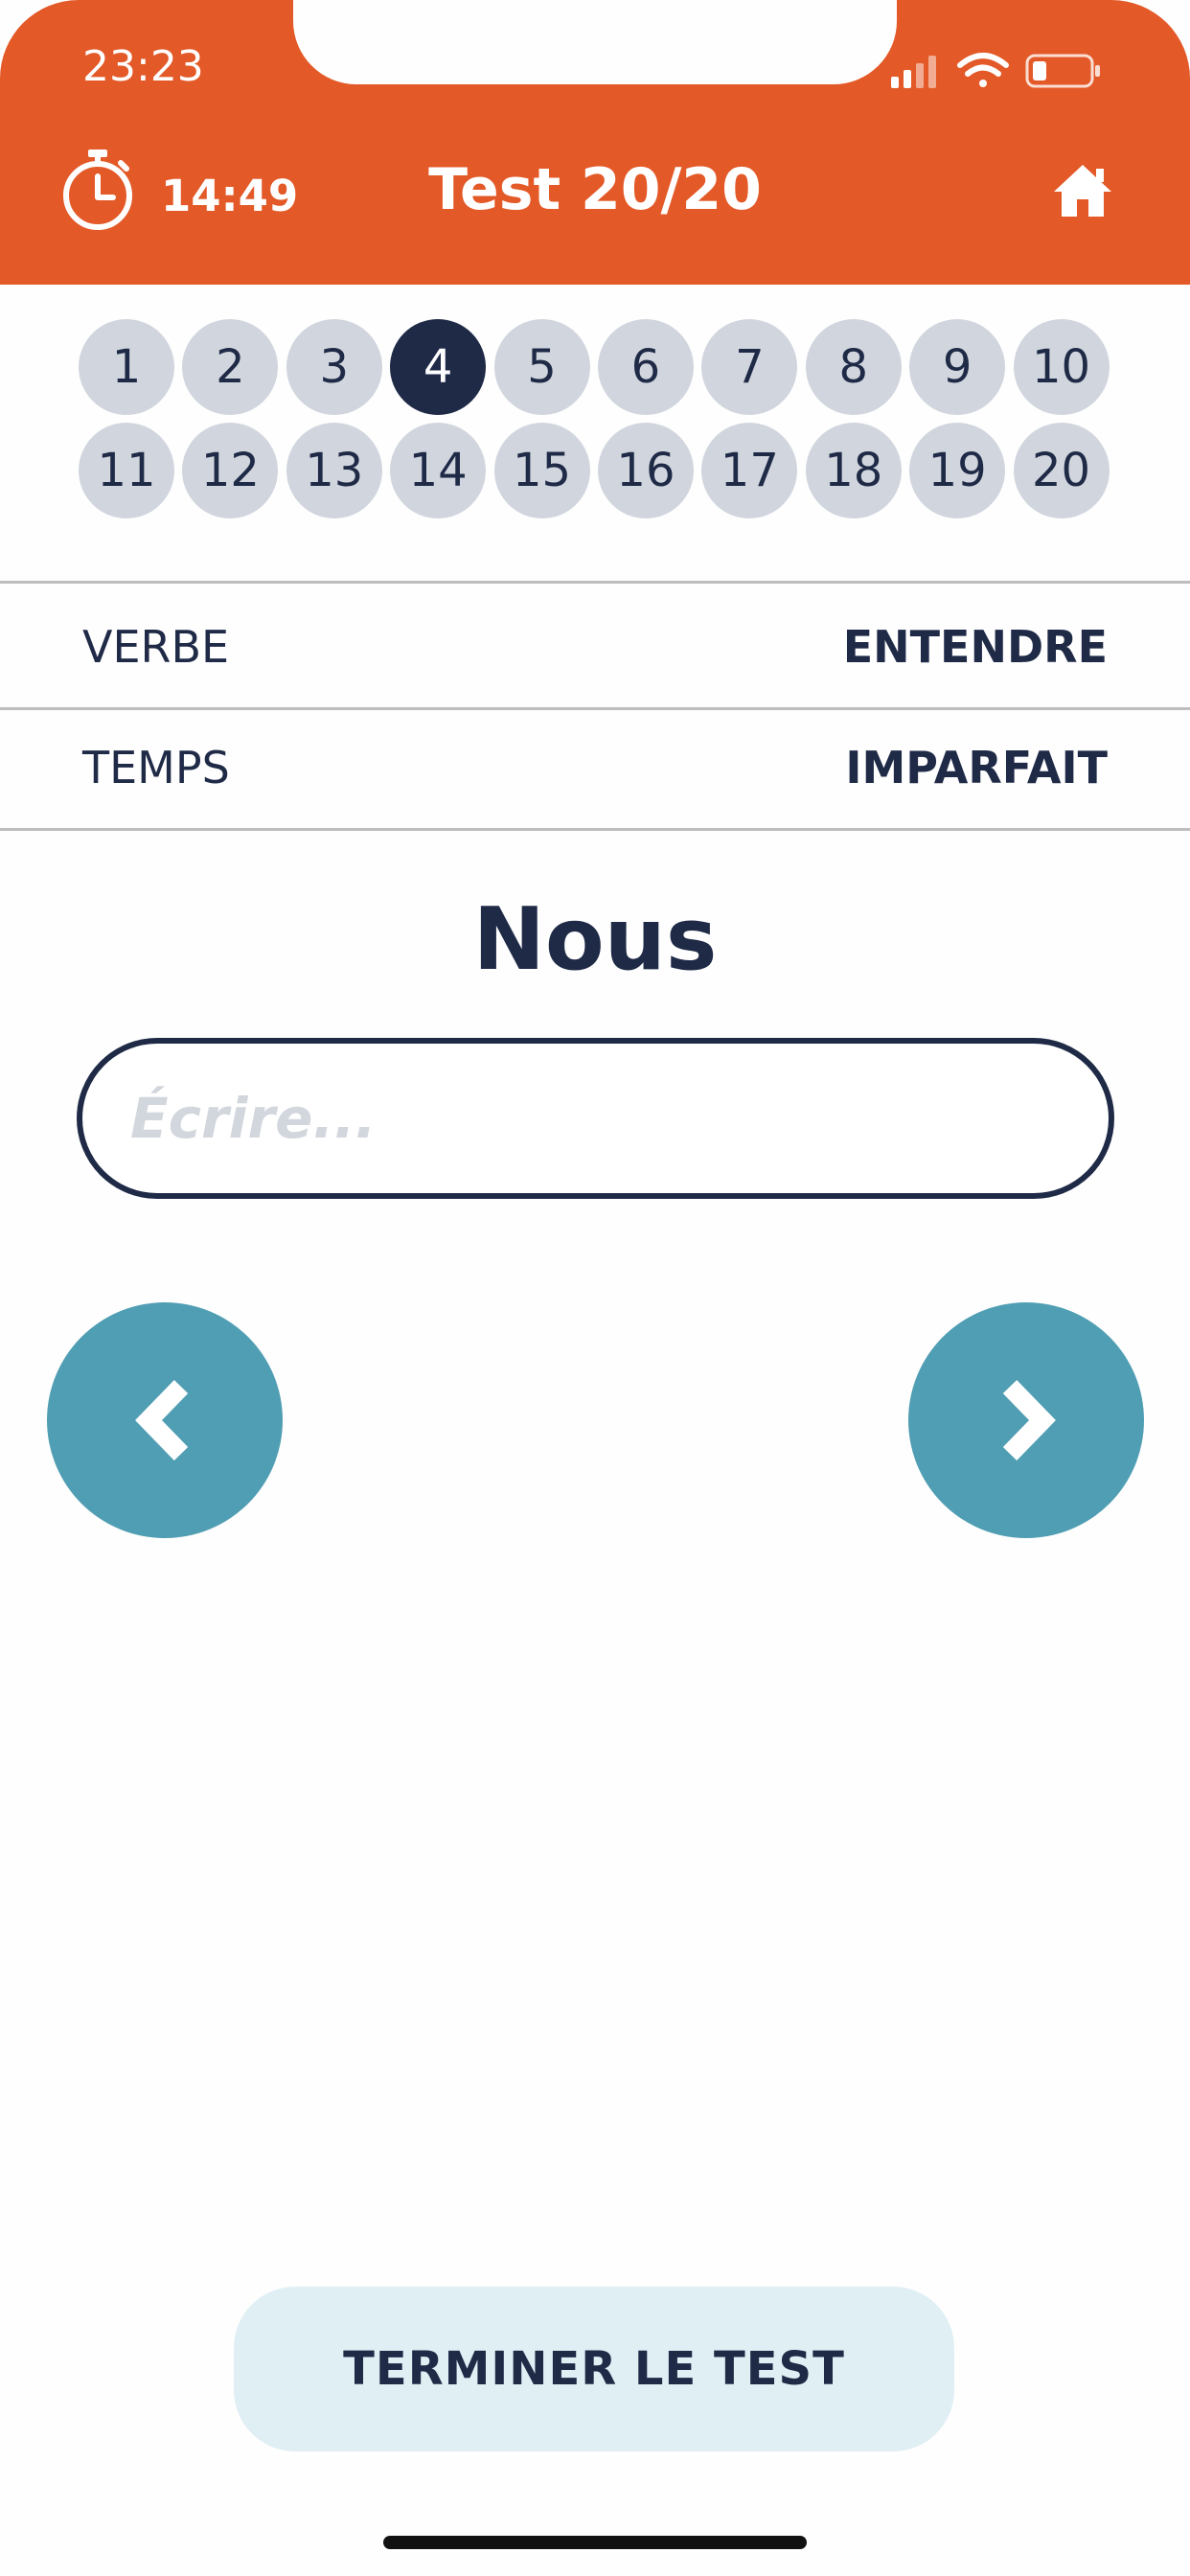 Image resolution: width=1190 pixels, height=2576 pixels. I want to click on question-number-20: 20, so click(1062, 470).